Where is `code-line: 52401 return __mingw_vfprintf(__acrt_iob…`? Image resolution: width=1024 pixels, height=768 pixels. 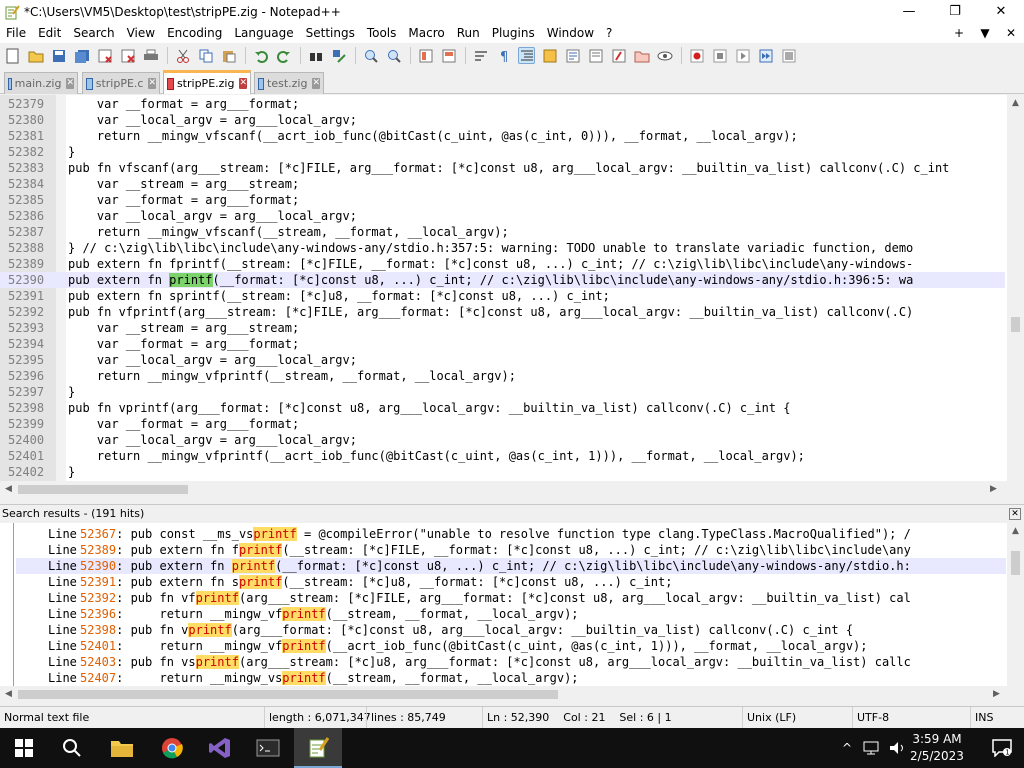 code-line: 52401 return __mingw_vfprintf(__acrt_iob… is located at coordinates (502, 456).